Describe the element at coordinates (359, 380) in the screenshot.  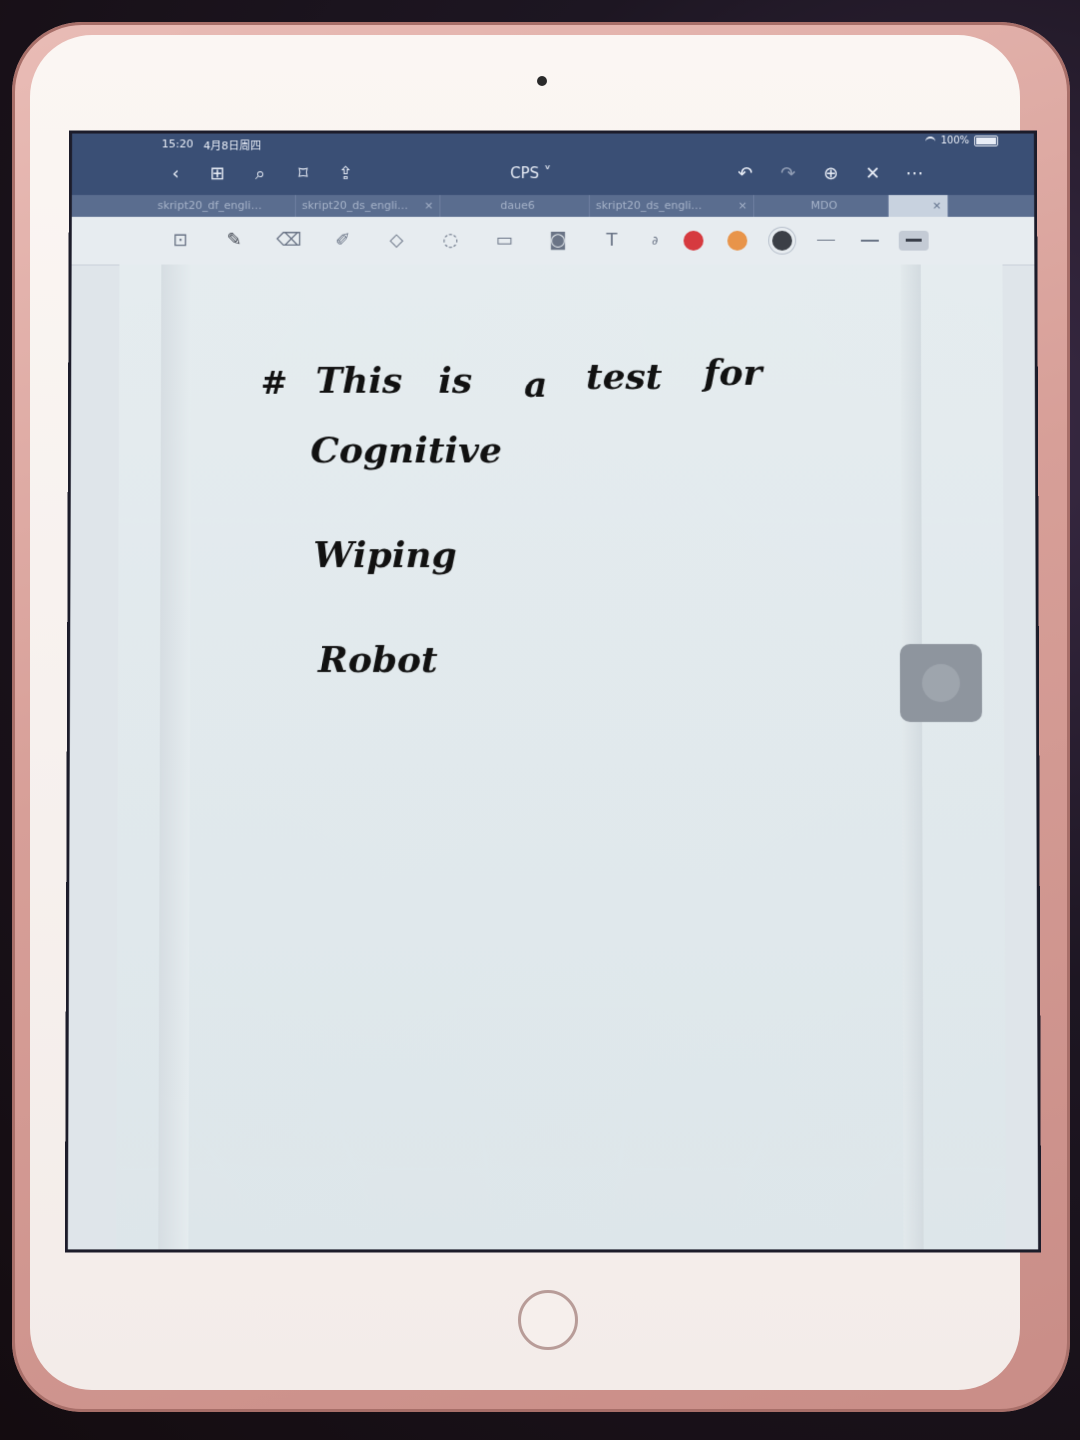
I see `handwriting-word: This` at that location.